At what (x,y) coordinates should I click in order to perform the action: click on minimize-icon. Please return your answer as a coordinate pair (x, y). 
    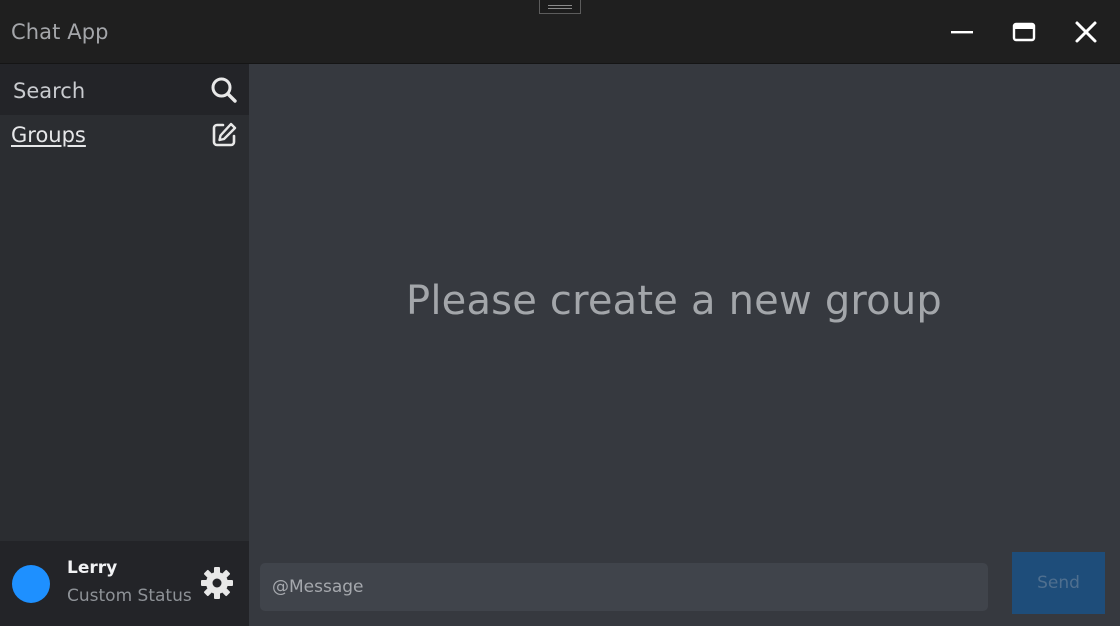
    Looking at the image, I should click on (962, 32).